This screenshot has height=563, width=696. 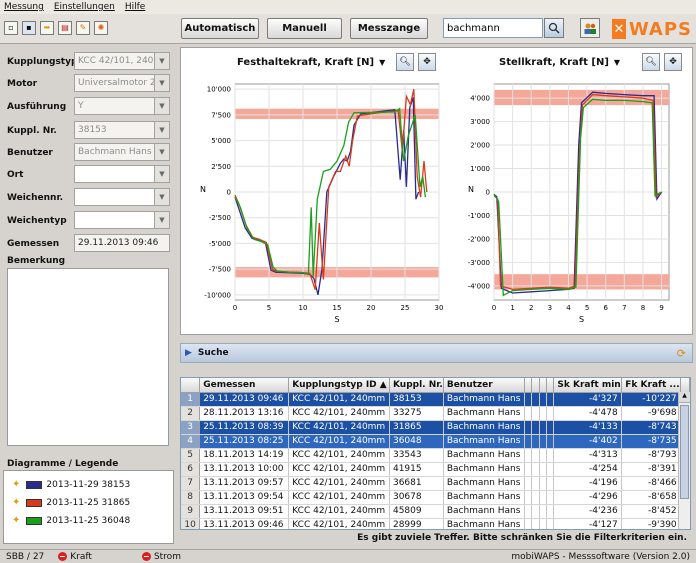 What do you see at coordinates (135, 7) in the screenshot?
I see `menu-hilfe: Hilfe` at bounding box center [135, 7].